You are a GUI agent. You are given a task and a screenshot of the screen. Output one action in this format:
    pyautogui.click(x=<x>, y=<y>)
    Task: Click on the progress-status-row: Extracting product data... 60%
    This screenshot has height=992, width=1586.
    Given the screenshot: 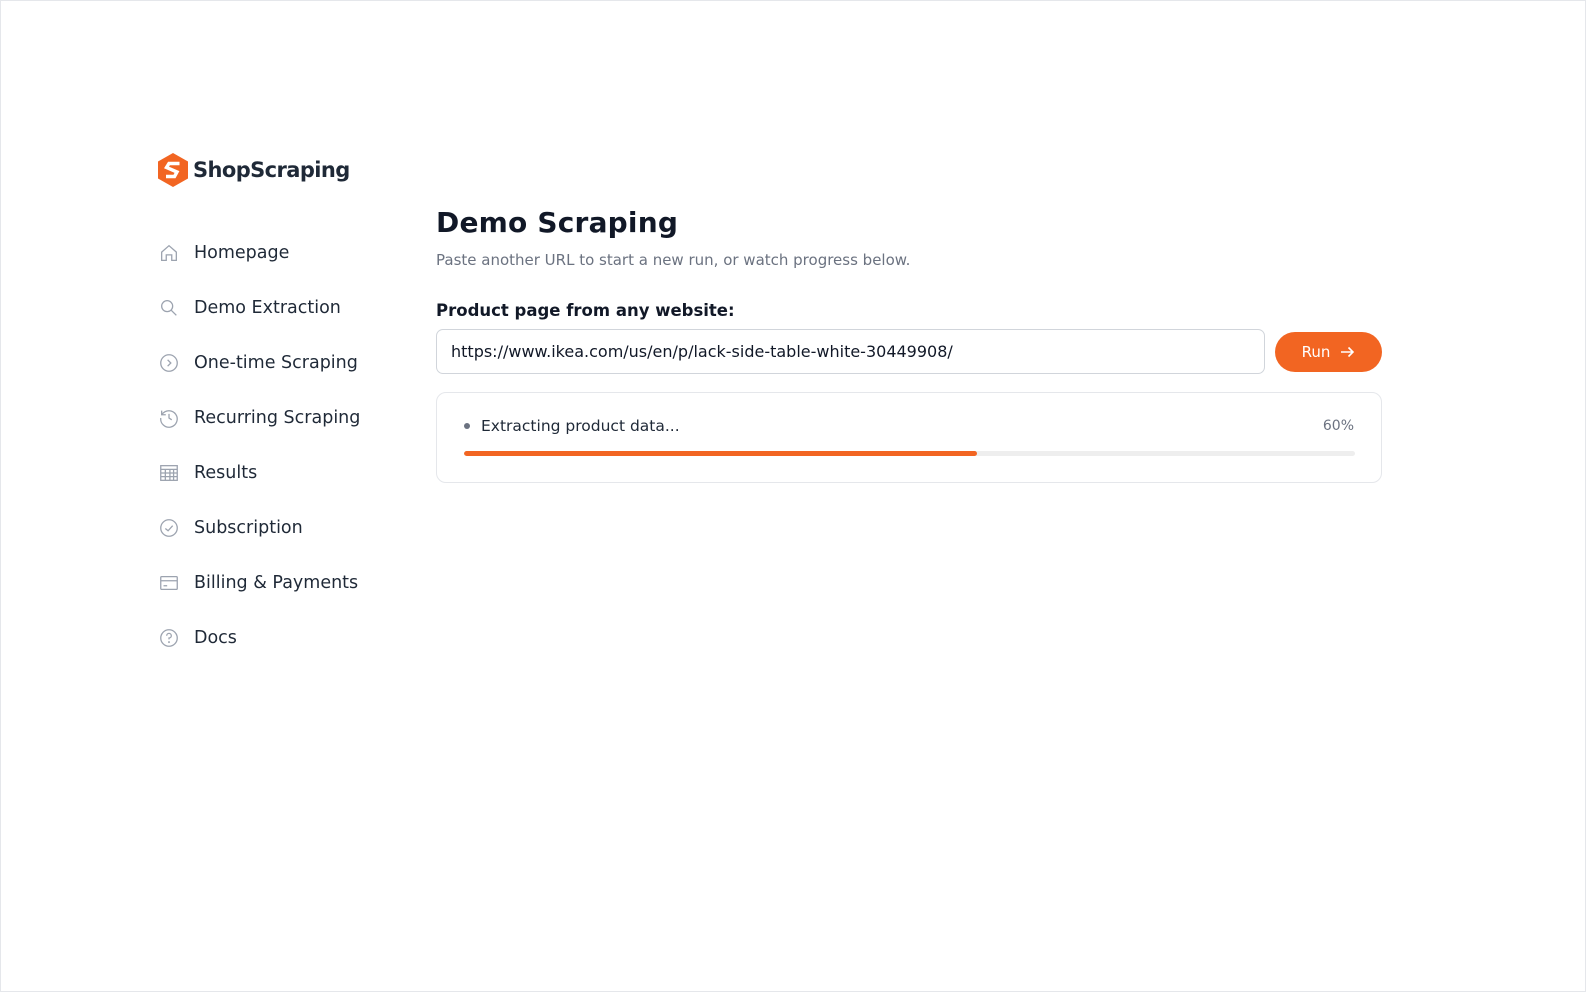 What is the action you would take?
    pyautogui.click(x=909, y=426)
    